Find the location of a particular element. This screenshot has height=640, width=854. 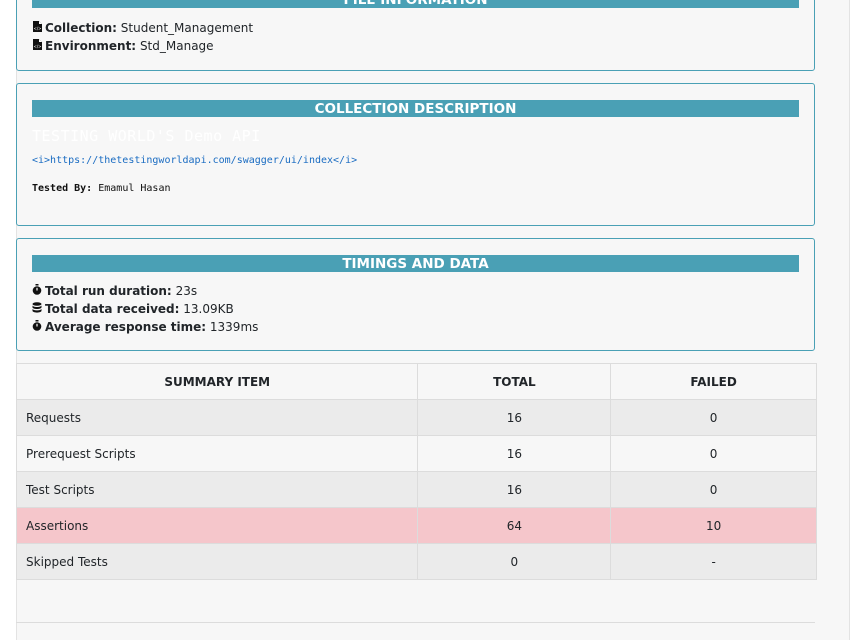

collection-line: </> Collection: Student_Management is located at coordinates (142, 28).